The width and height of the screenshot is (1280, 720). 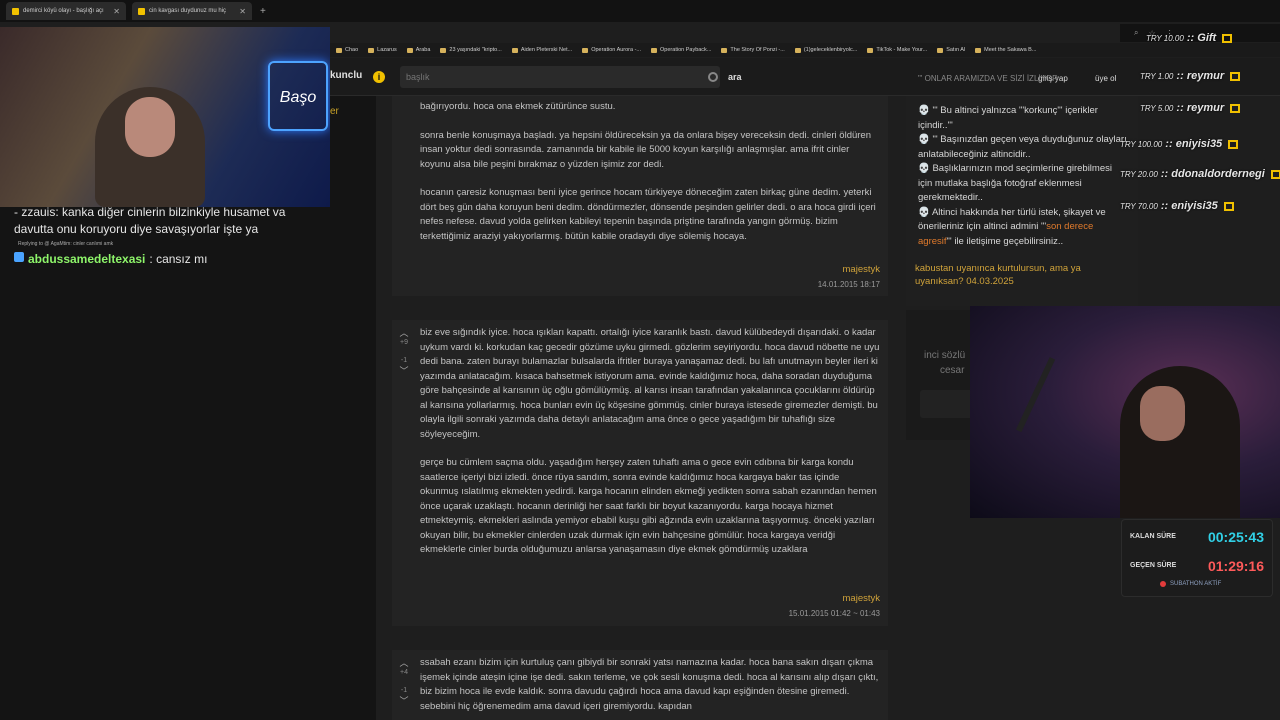 I want to click on streamer-face, so click(x=150, y=127).